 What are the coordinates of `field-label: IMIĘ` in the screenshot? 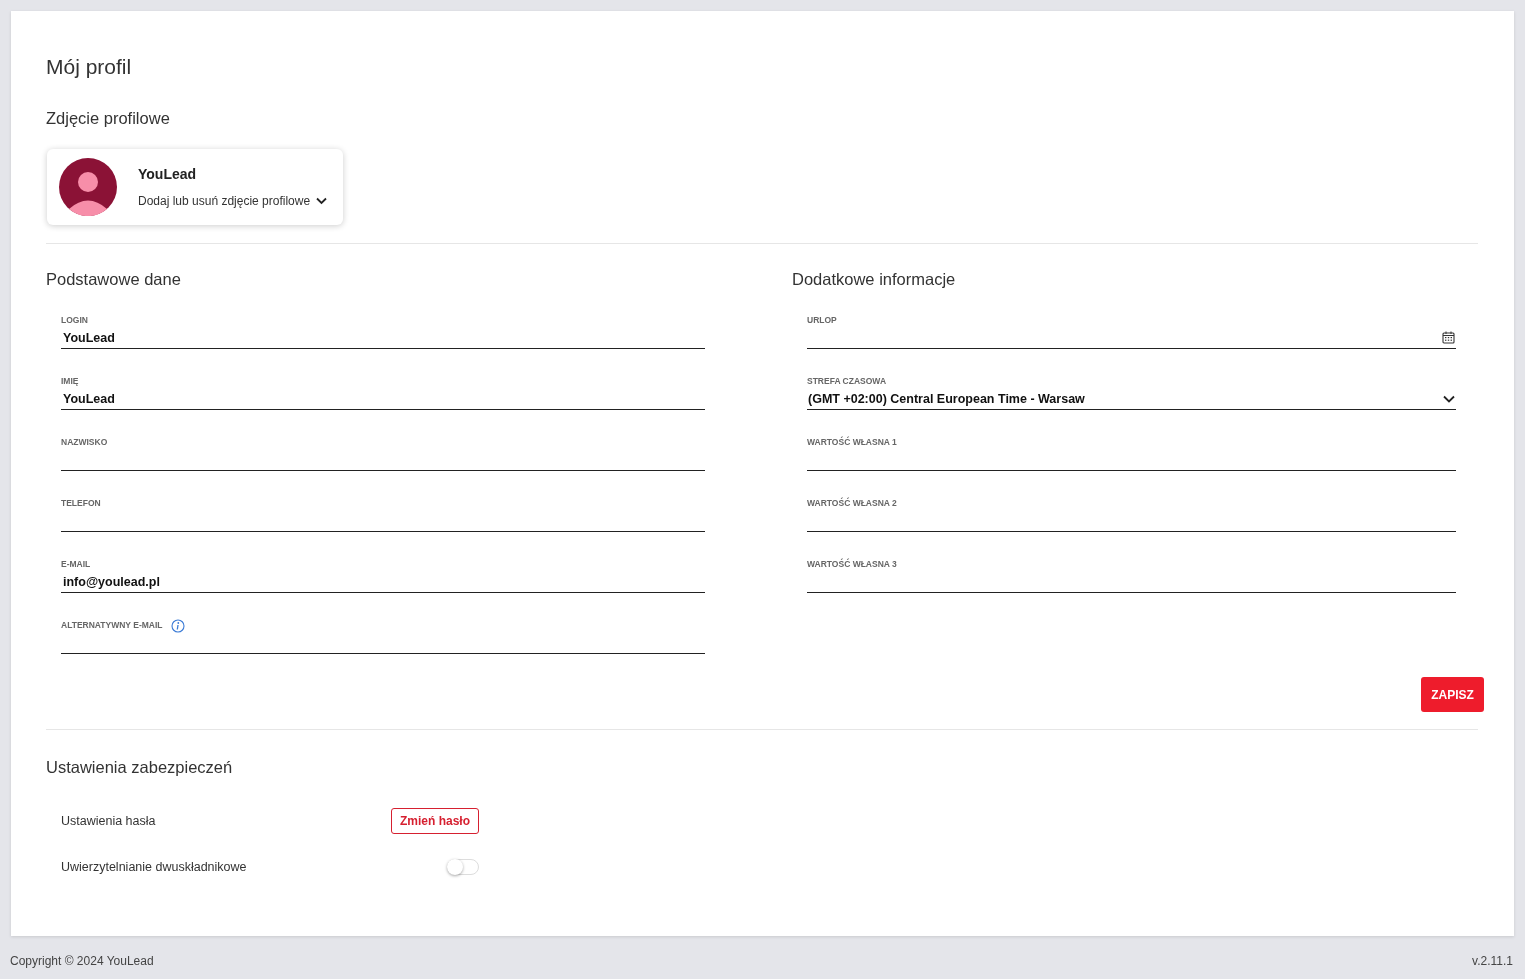 It's located at (70, 381).